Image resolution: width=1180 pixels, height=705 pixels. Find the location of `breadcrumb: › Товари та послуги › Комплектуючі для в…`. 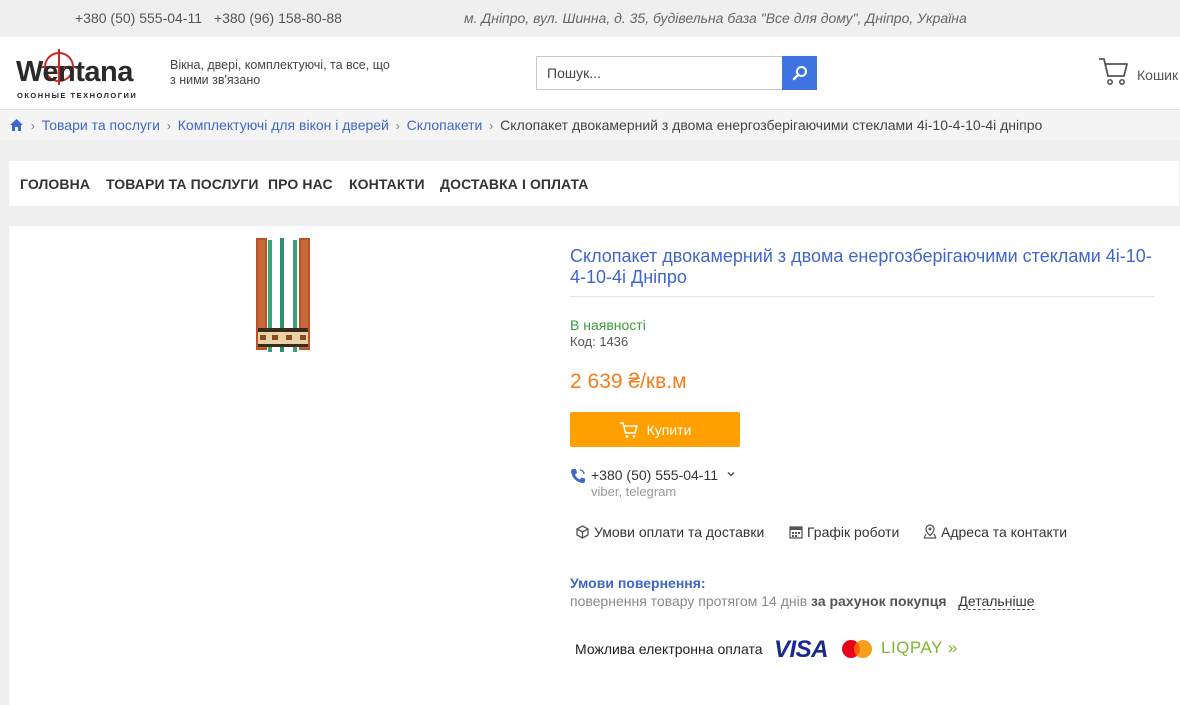

breadcrumb: › Товари та послуги › Комплектуючі для в… is located at coordinates (590, 125).